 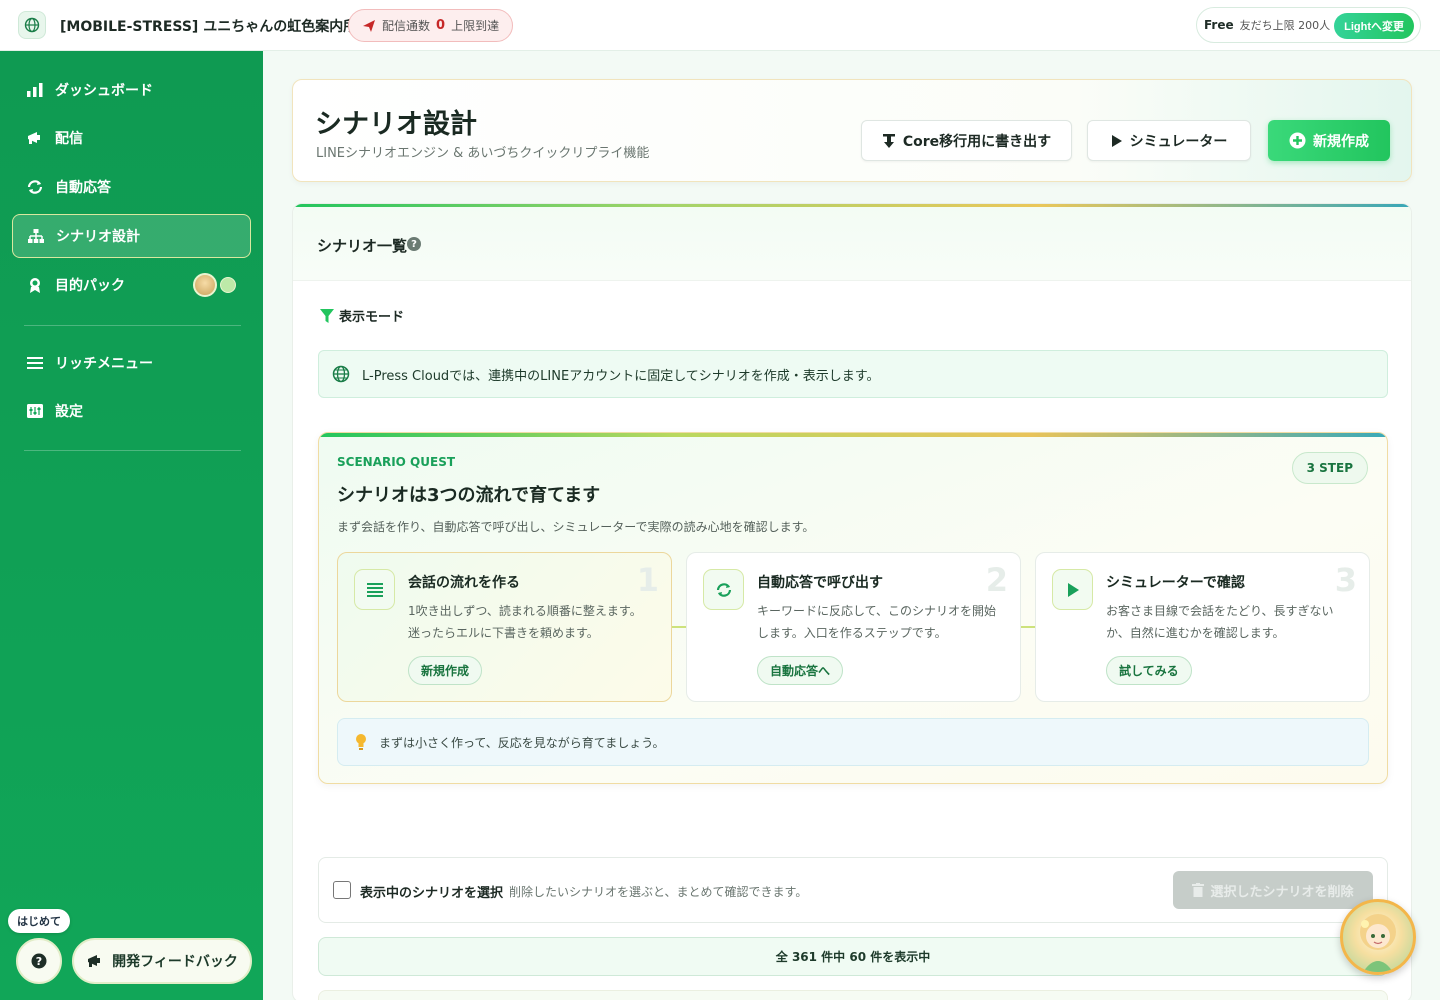 What do you see at coordinates (69, 139) in the screenshot?
I see `sidebar-item-label: 配信` at bounding box center [69, 139].